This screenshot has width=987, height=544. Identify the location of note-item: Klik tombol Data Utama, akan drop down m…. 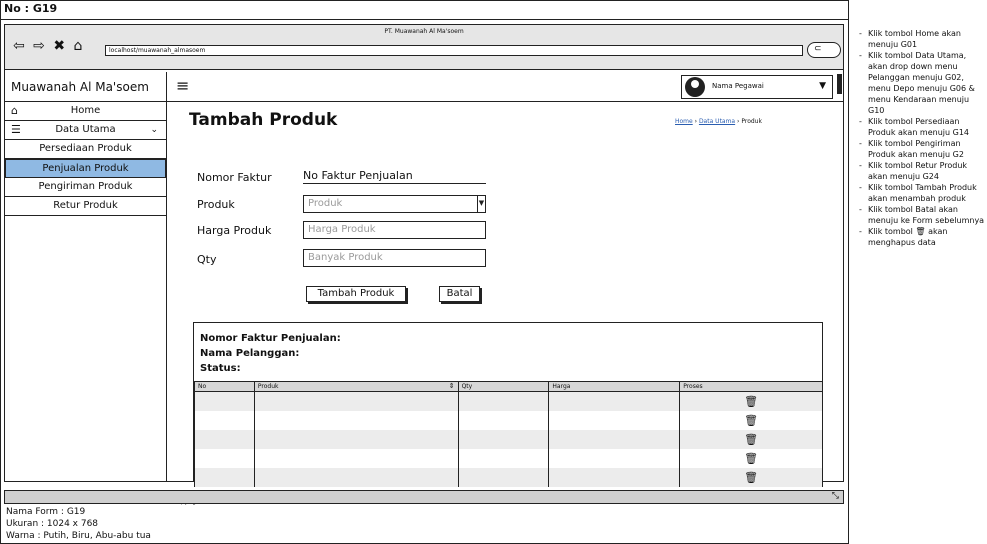
(921, 83).